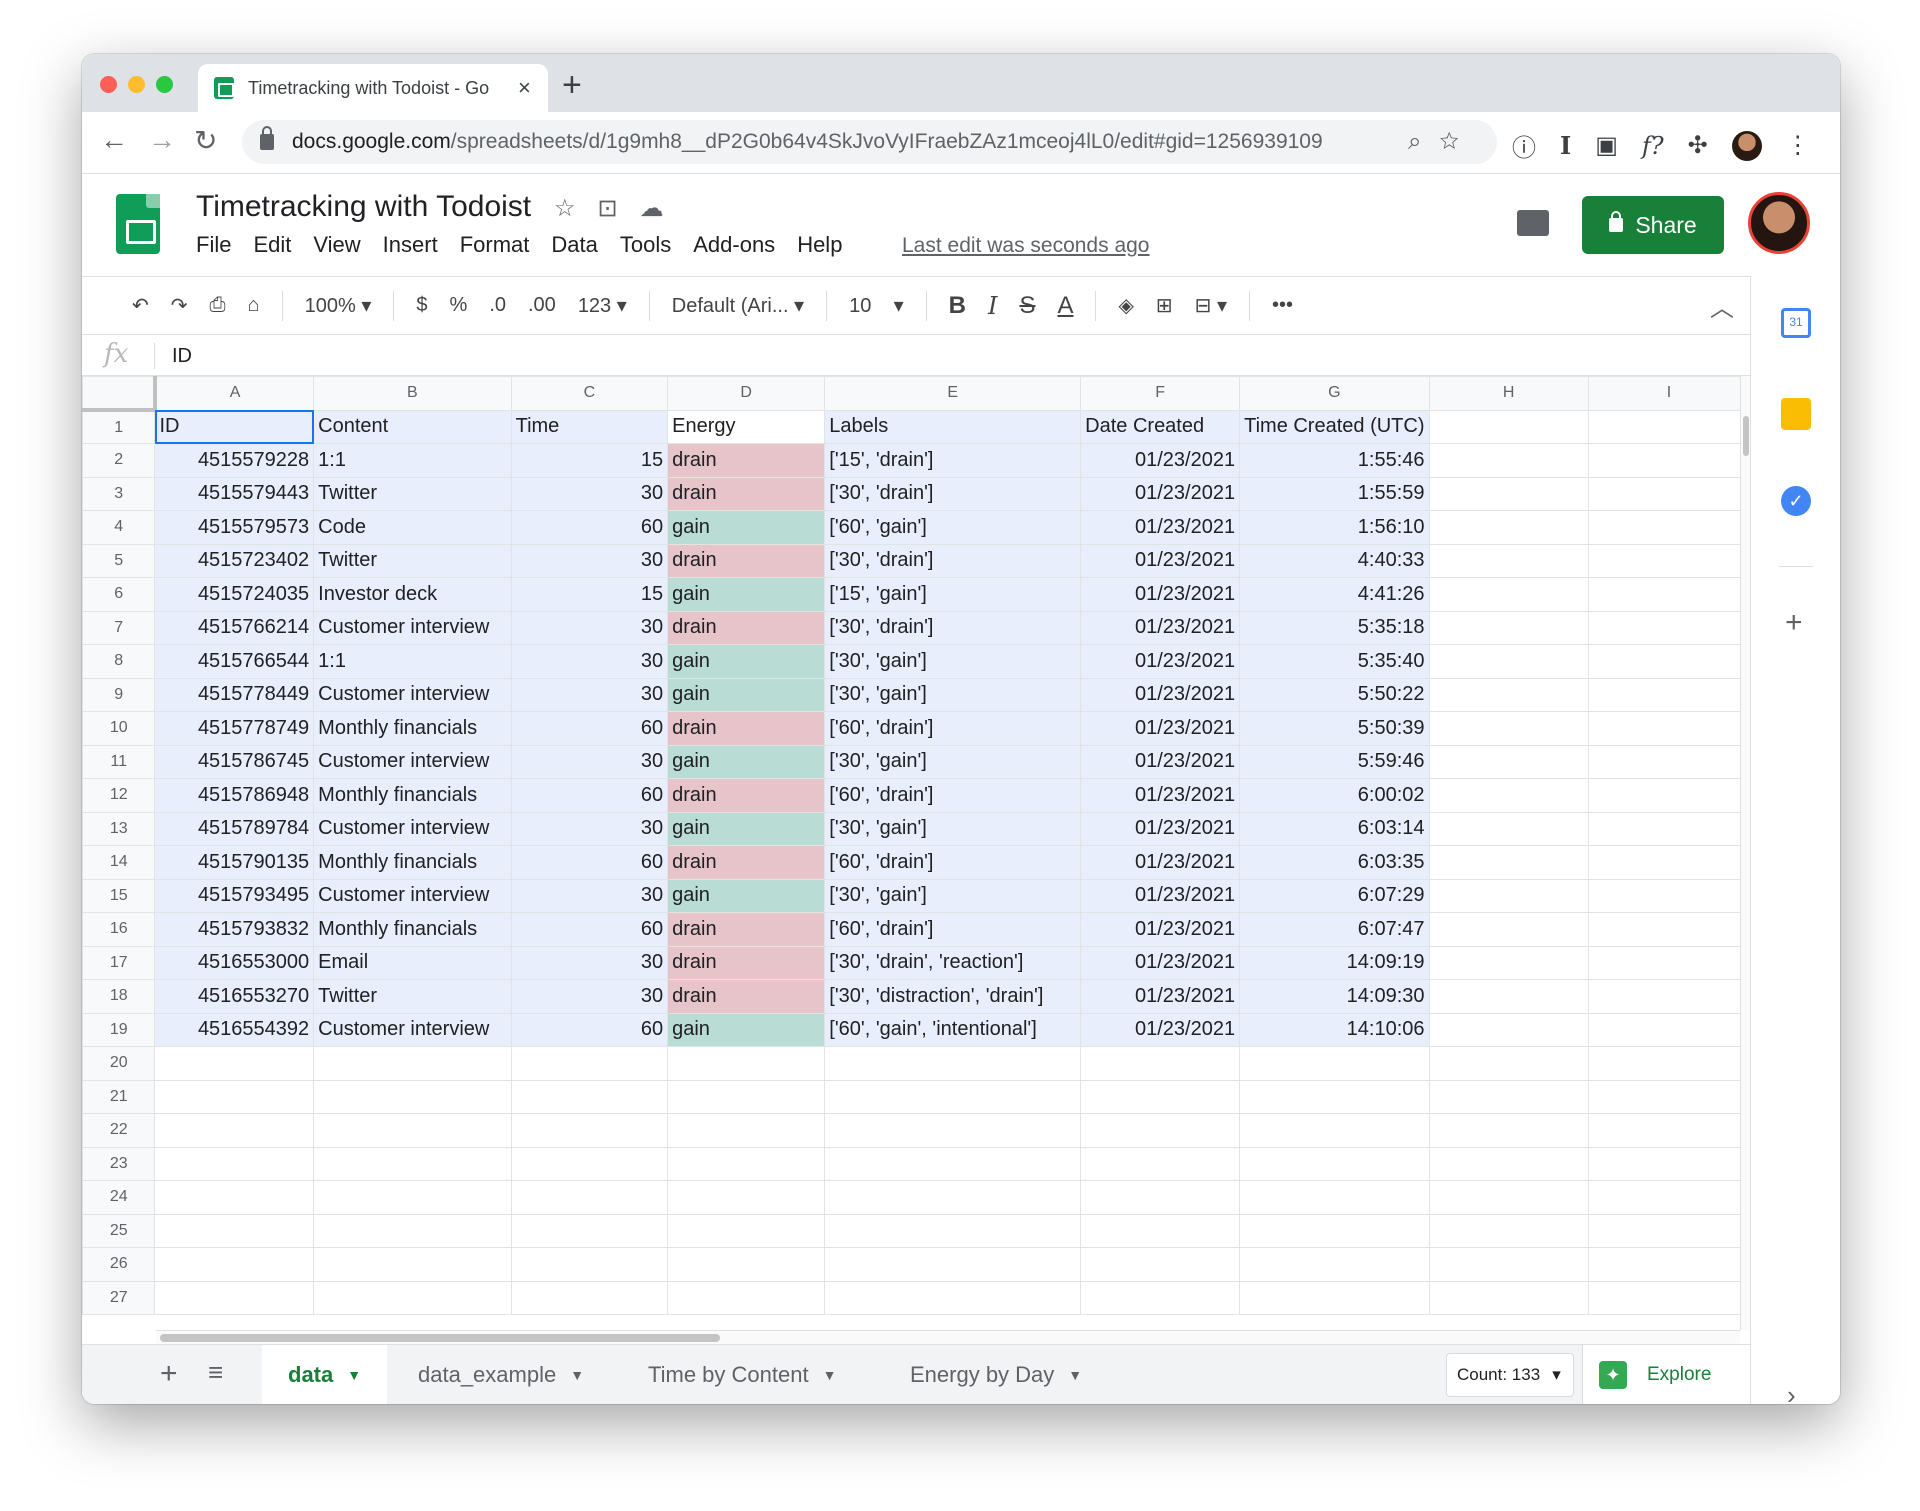 Image resolution: width=1920 pixels, height=1511 pixels. I want to click on cell-c22, so click(589, 1130).